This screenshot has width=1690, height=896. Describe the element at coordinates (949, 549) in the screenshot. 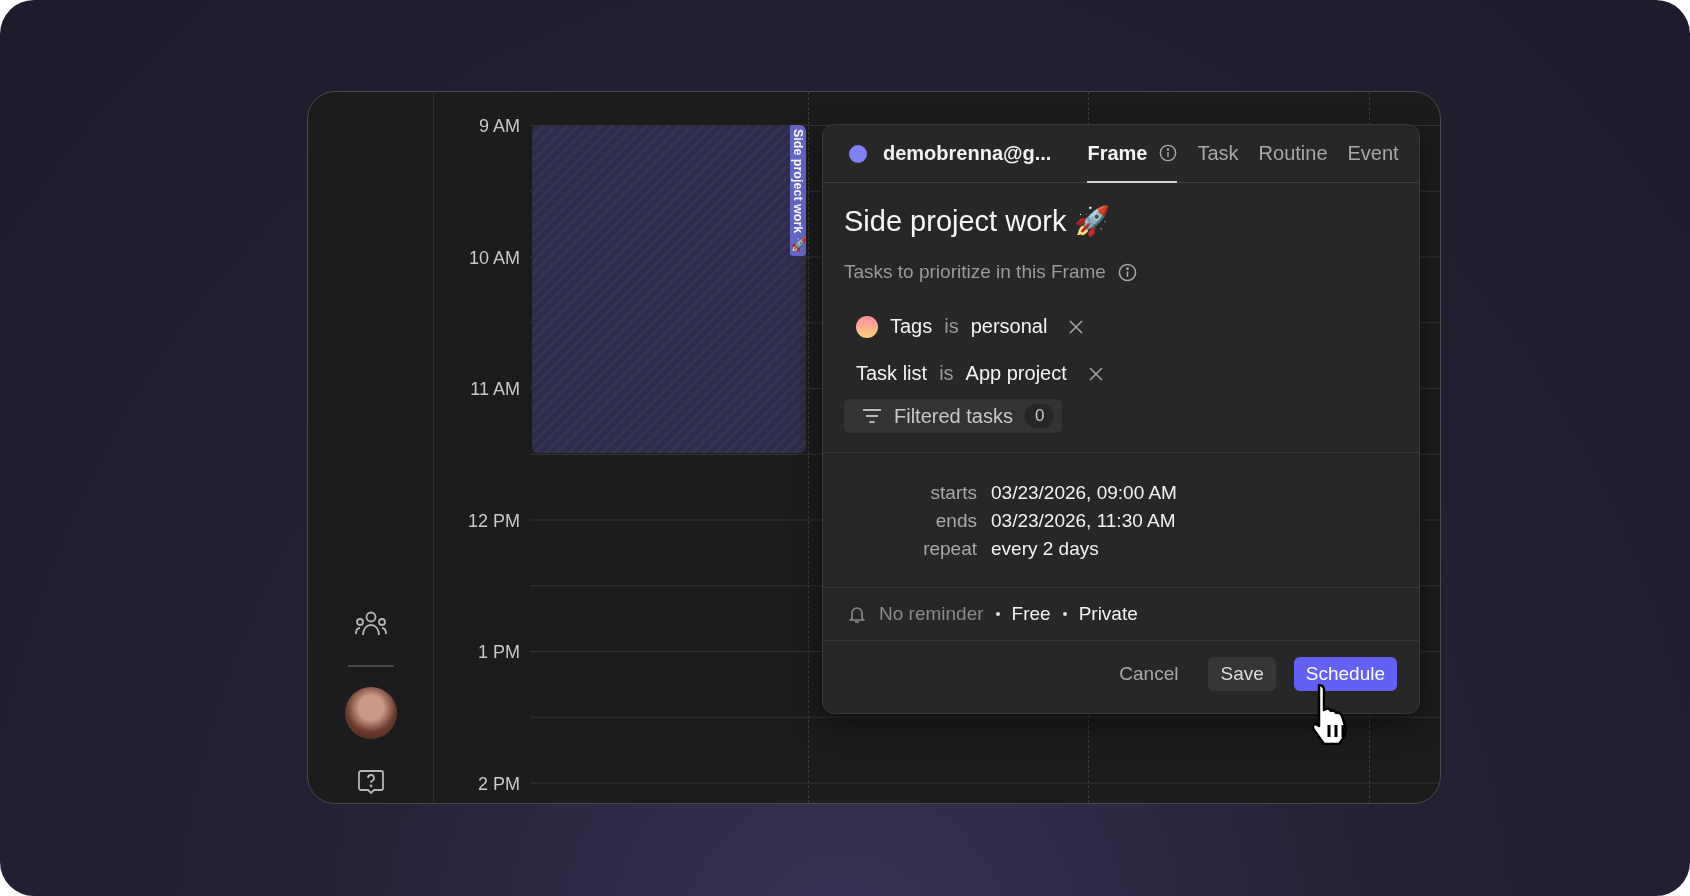

I see `schedule-label: repeat` at that location.